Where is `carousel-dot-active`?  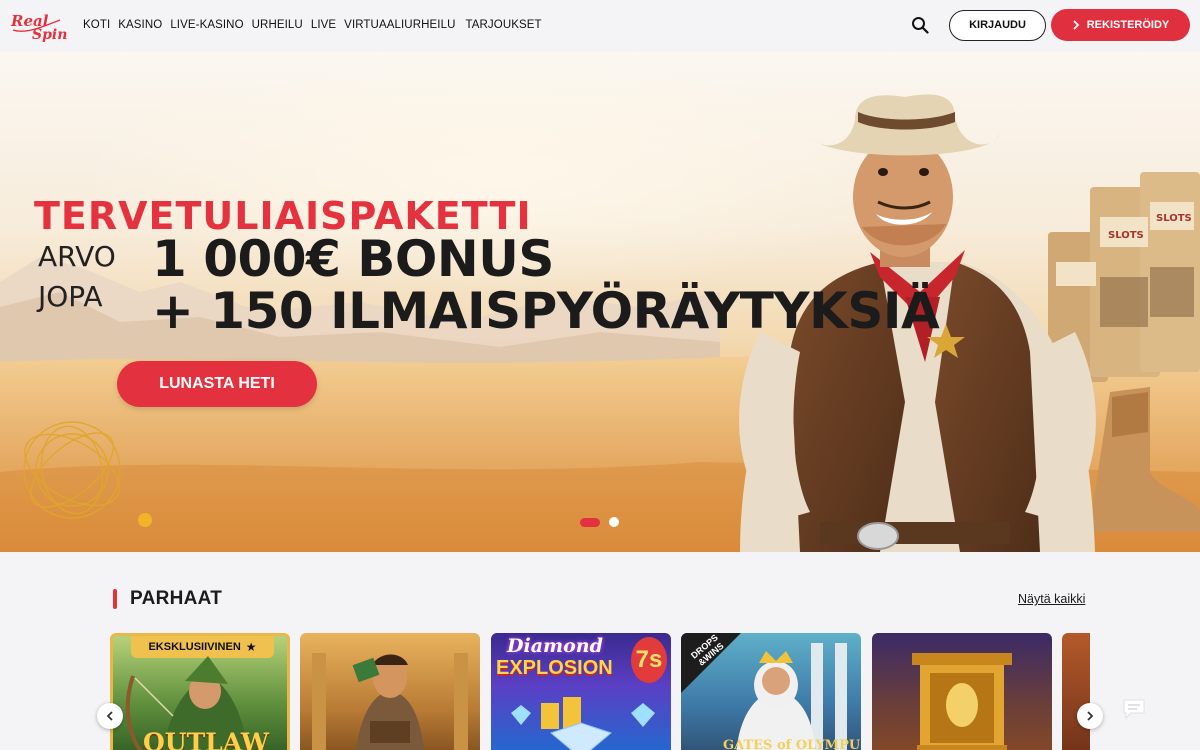 carousel-dot-active is located at coordinates (590, 522).